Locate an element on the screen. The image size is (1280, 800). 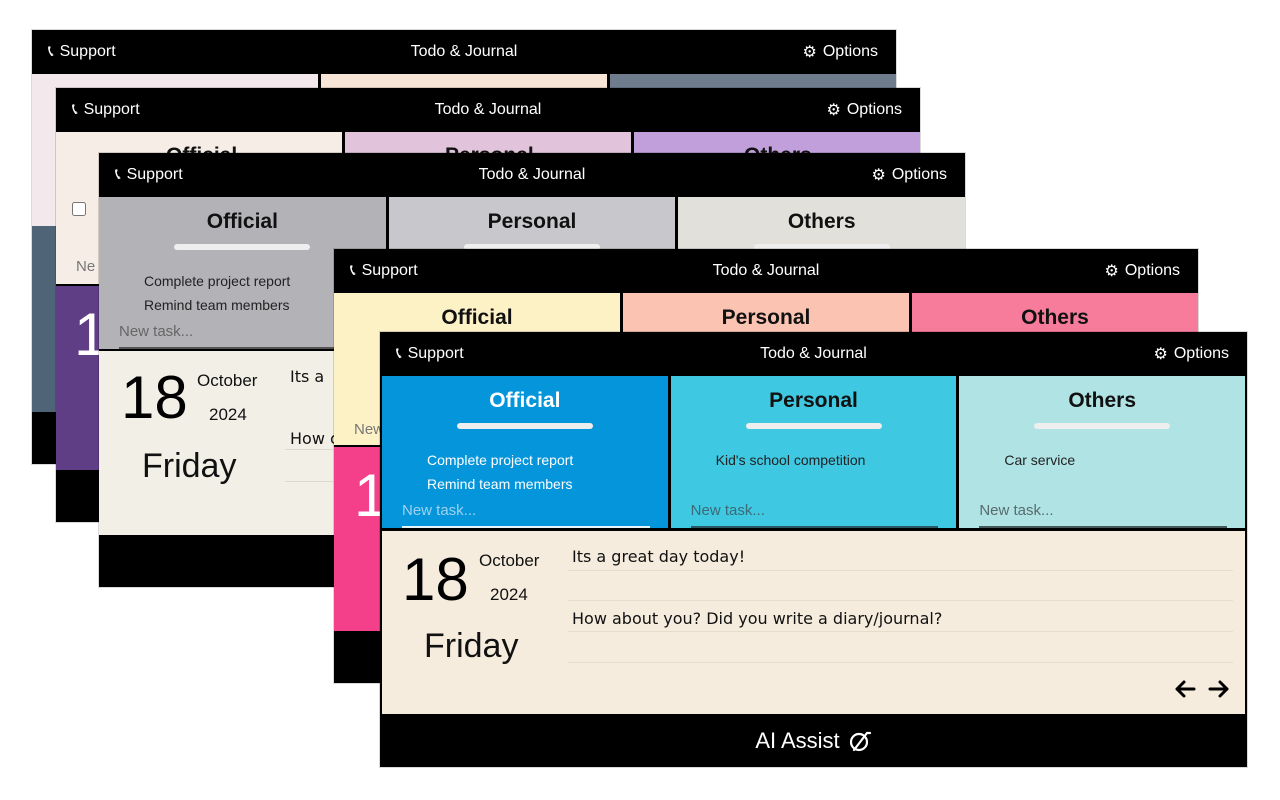
new-task-input: Ne is located at coordinates (85, 266).